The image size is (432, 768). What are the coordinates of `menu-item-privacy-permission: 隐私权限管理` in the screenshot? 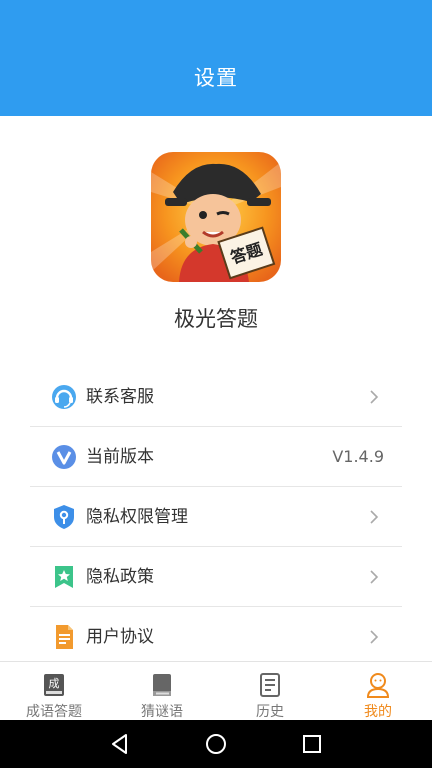 It's located at (216, 517).